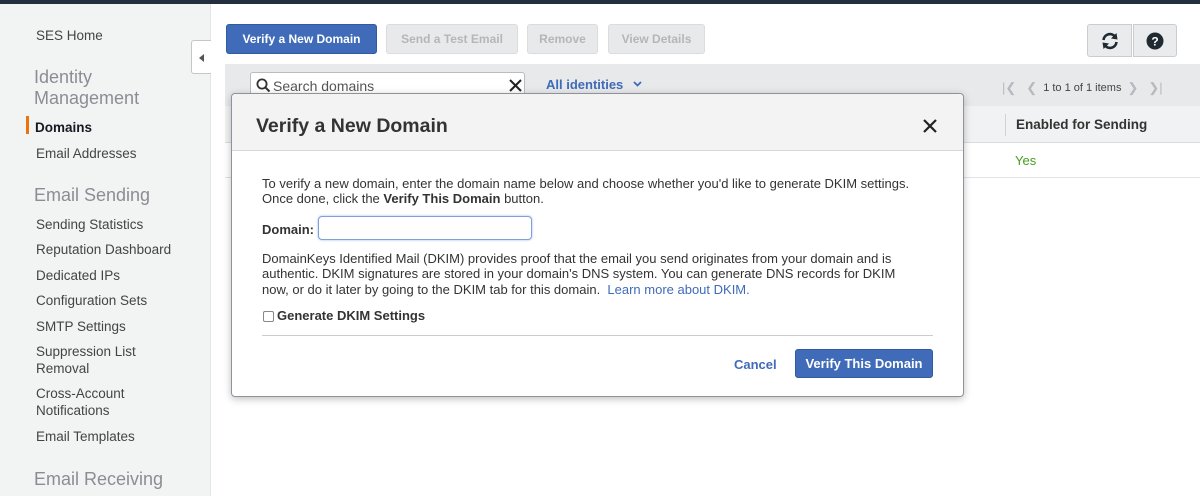 The width and height of the screenshot is (1200, 496). I want to click on collapse-sidebar-button, so click(201, 57).